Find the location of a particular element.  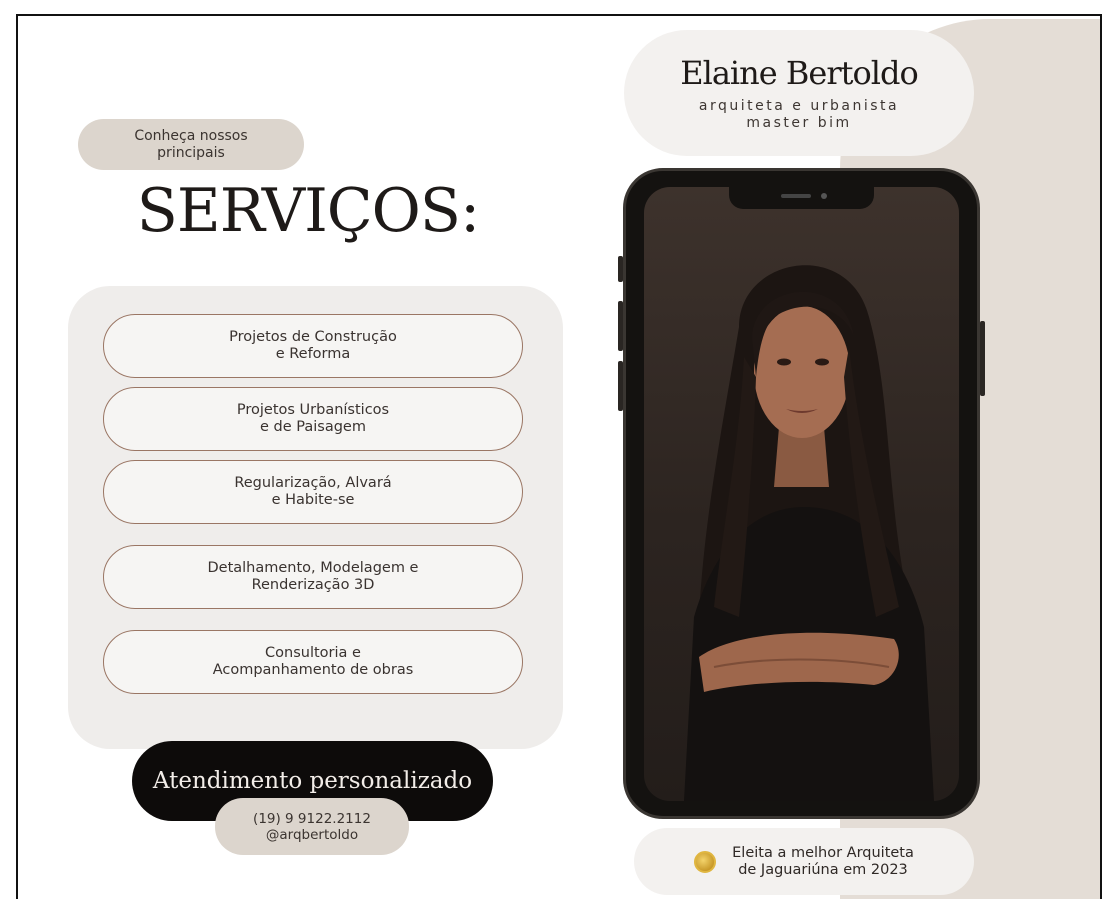

services-heading: SERVIÇOS: is located at coordinates (308, 211).